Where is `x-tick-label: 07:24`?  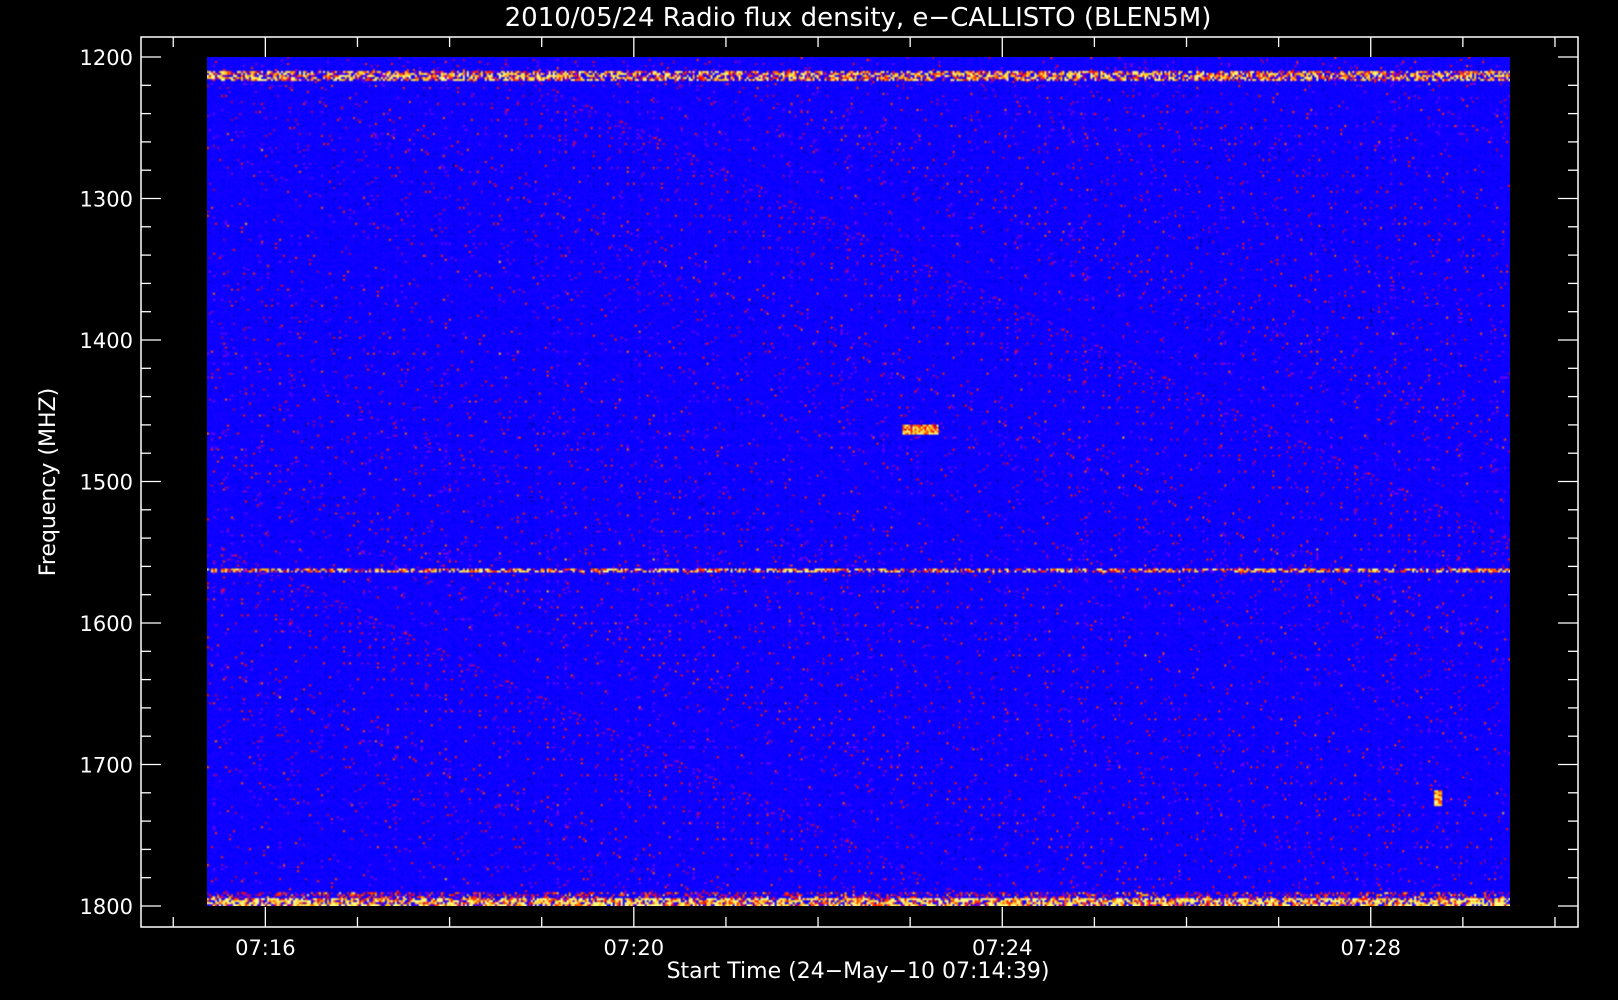 x-tick-label: 07:24 is located at coordinates (1002, 948).